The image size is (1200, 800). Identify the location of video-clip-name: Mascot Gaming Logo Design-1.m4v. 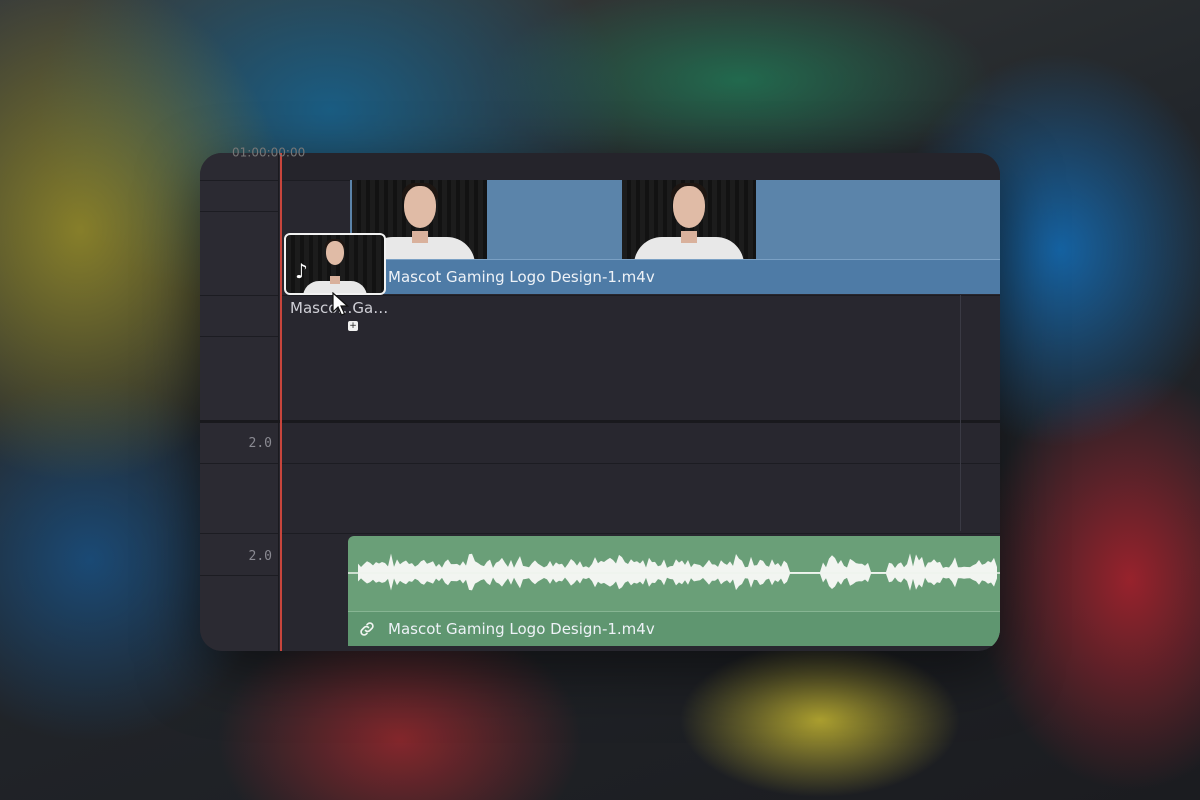
(521, 277).